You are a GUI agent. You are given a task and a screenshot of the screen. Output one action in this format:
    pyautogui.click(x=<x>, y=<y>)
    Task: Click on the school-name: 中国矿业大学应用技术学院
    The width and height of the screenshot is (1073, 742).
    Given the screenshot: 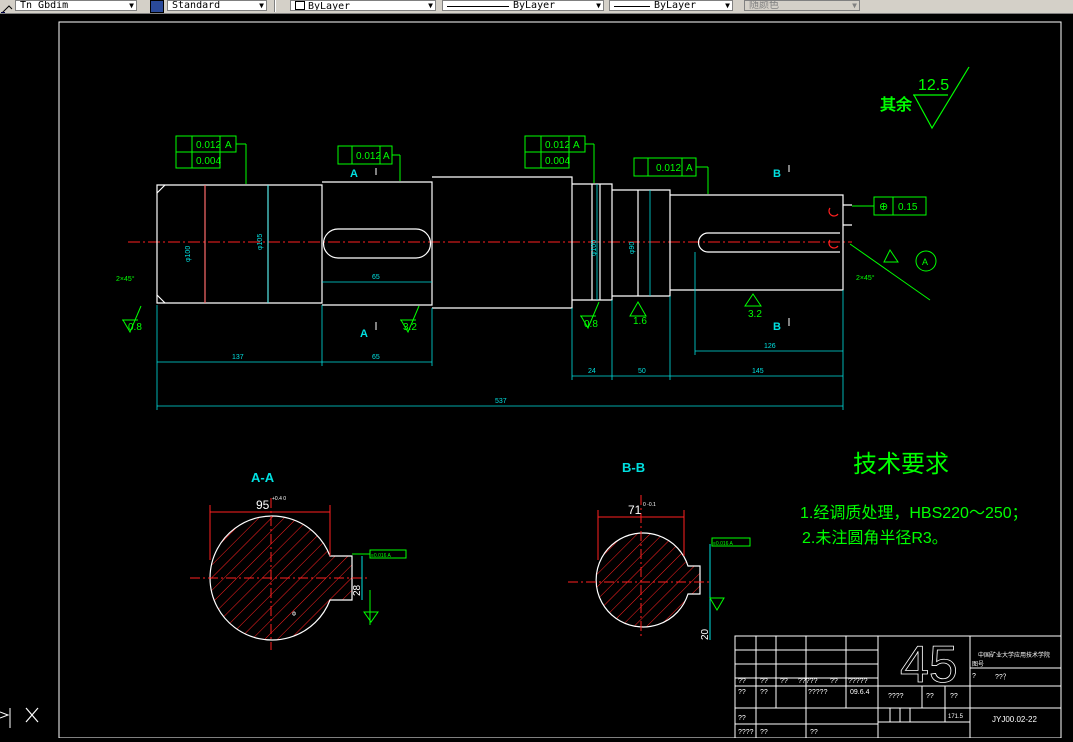 What is the action you would take?
    pyautogui.click(x=1014, y=655)
    